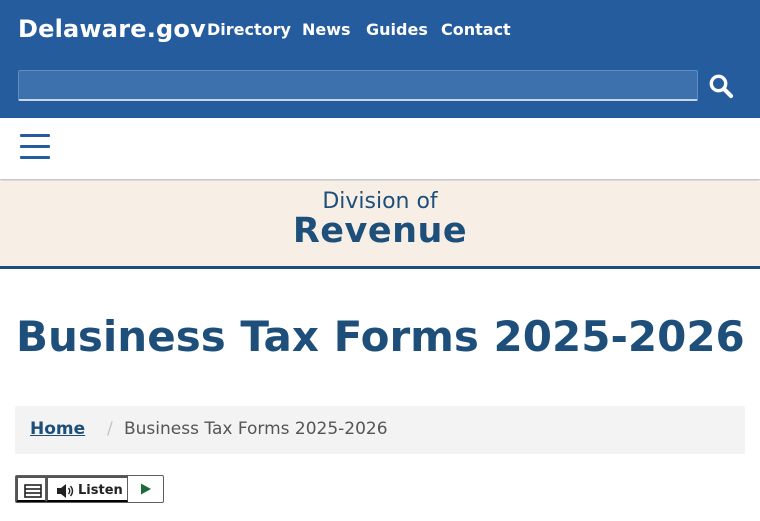 The width and height of the screenshot is (760, 521). Describe the element at coordinates (65, 491) in the screenshot. I see `speaker-icon` at that location.